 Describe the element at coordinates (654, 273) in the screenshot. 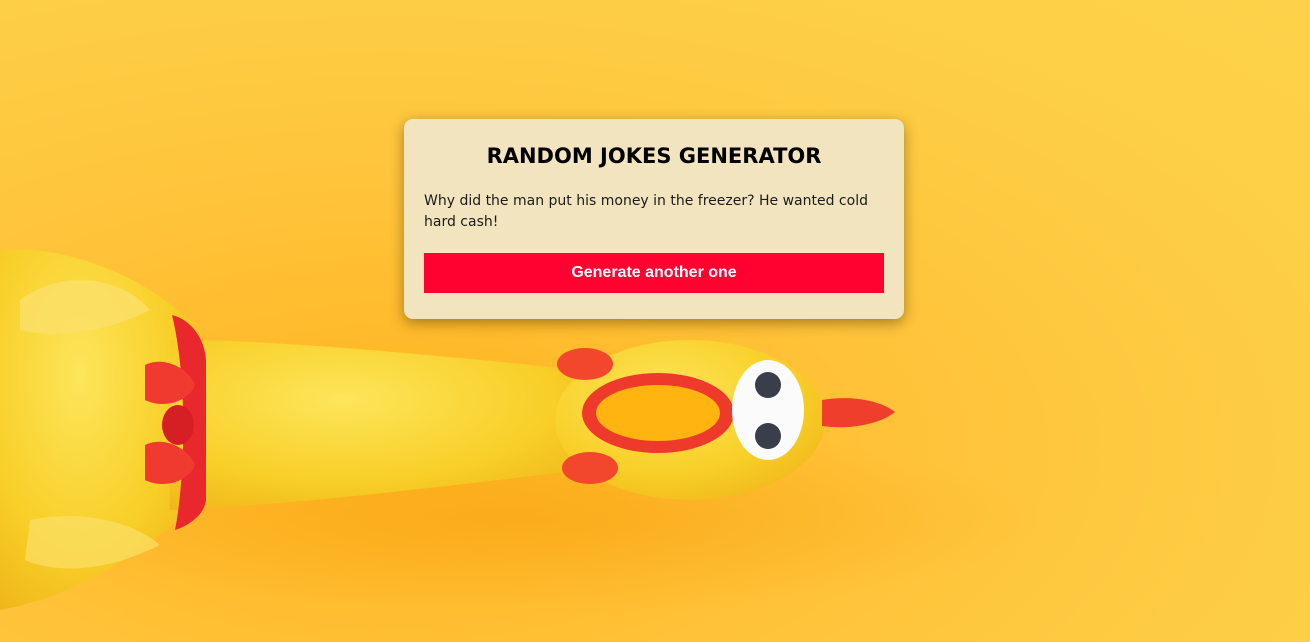

I see `generate-another-button: Generate another one` at that location.